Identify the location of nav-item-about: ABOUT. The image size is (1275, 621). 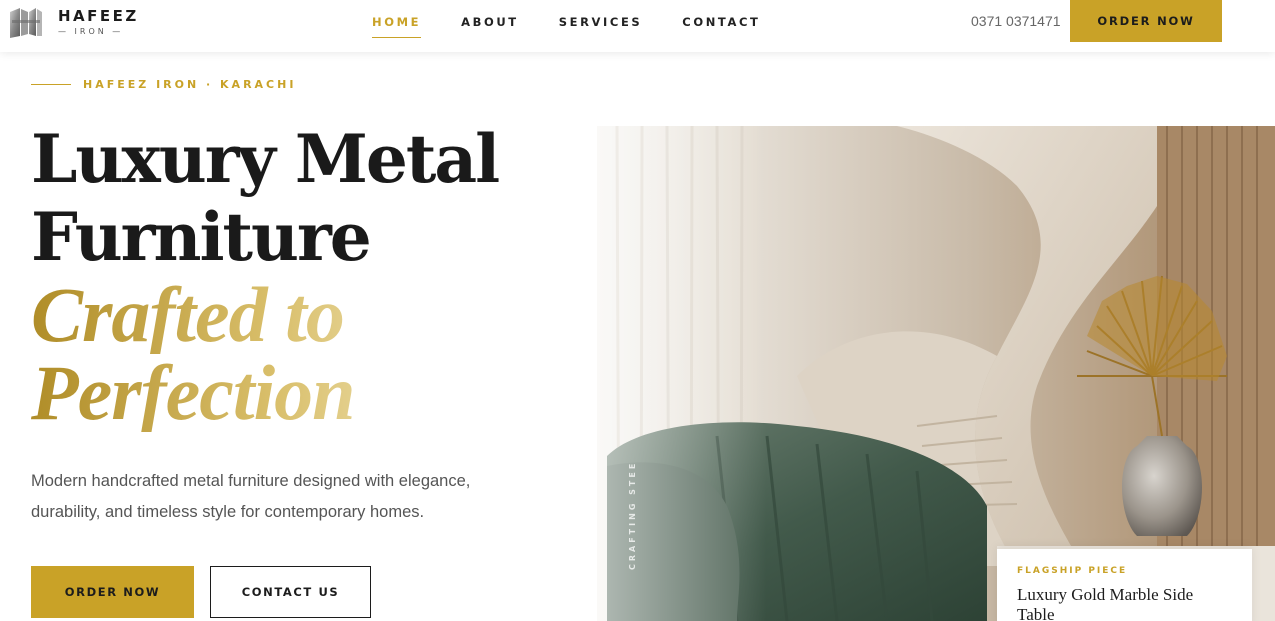
(490, 26).